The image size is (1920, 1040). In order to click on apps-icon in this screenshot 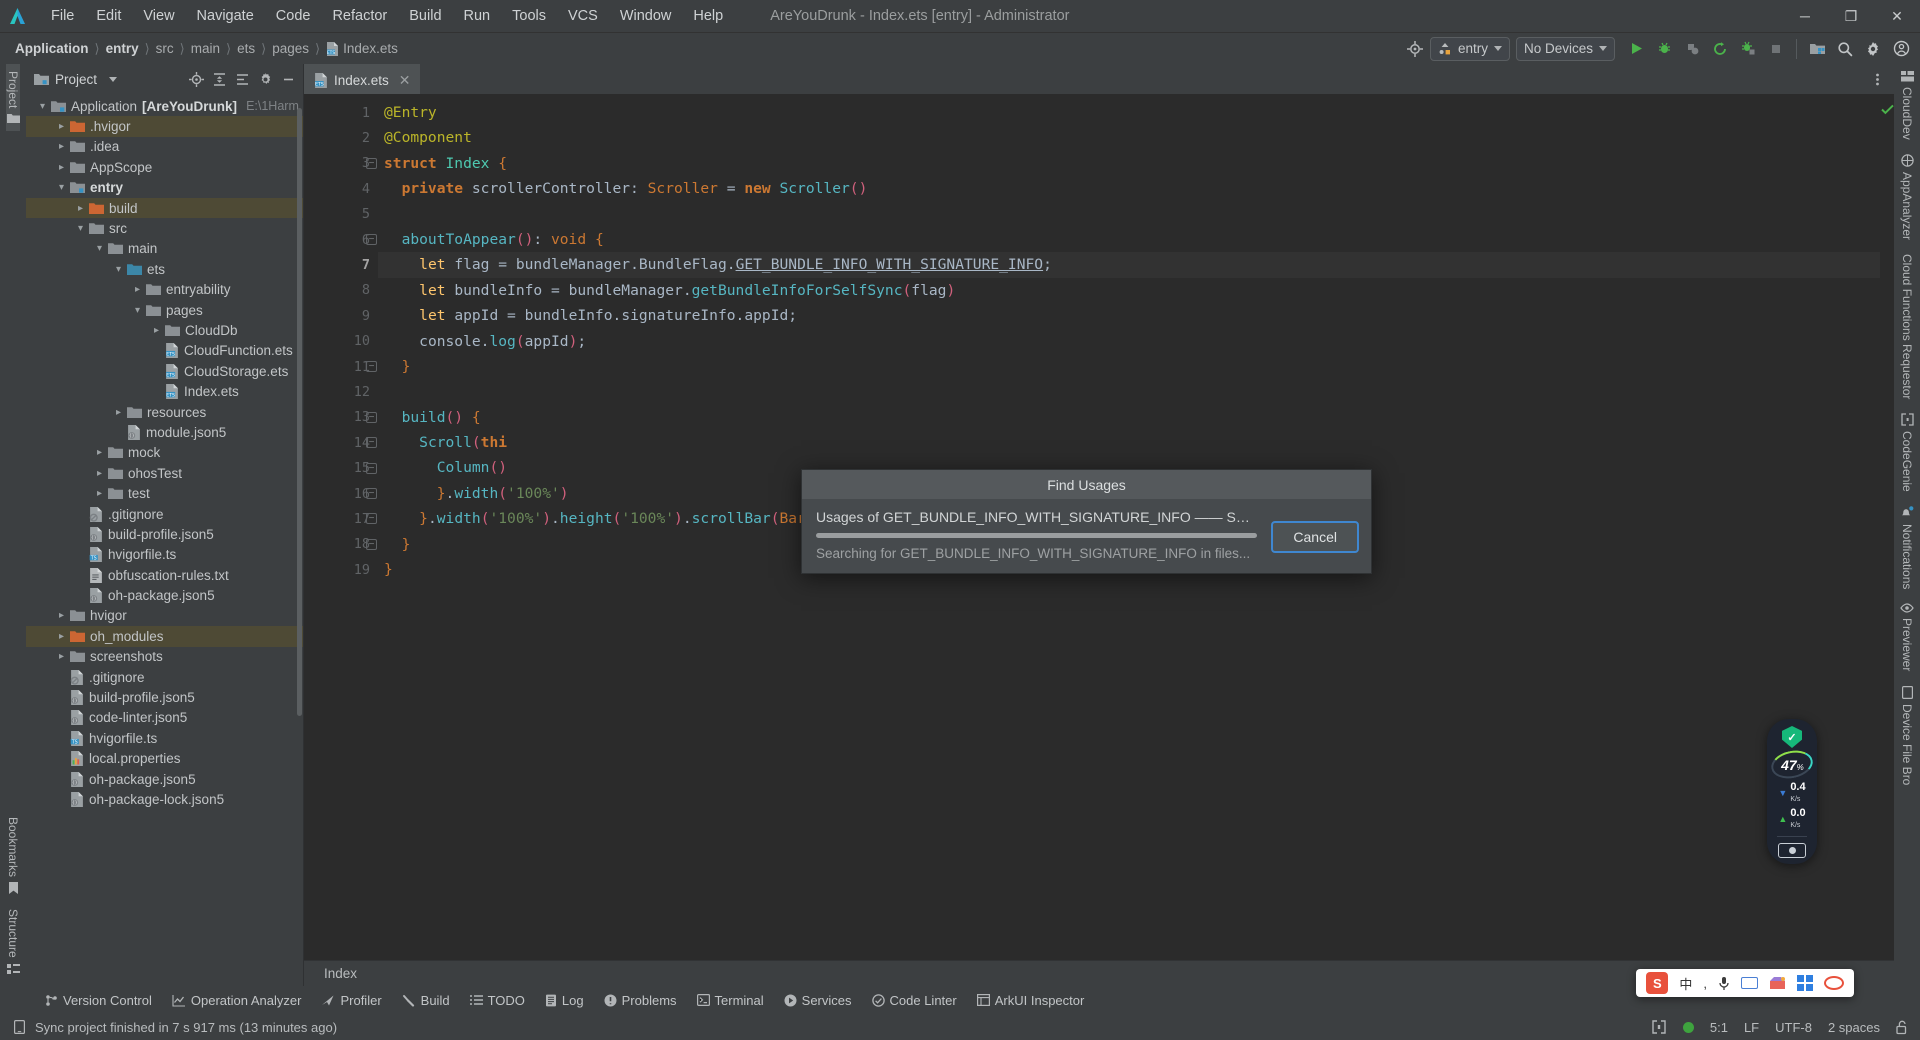, I will do `click(1805, 983)`.